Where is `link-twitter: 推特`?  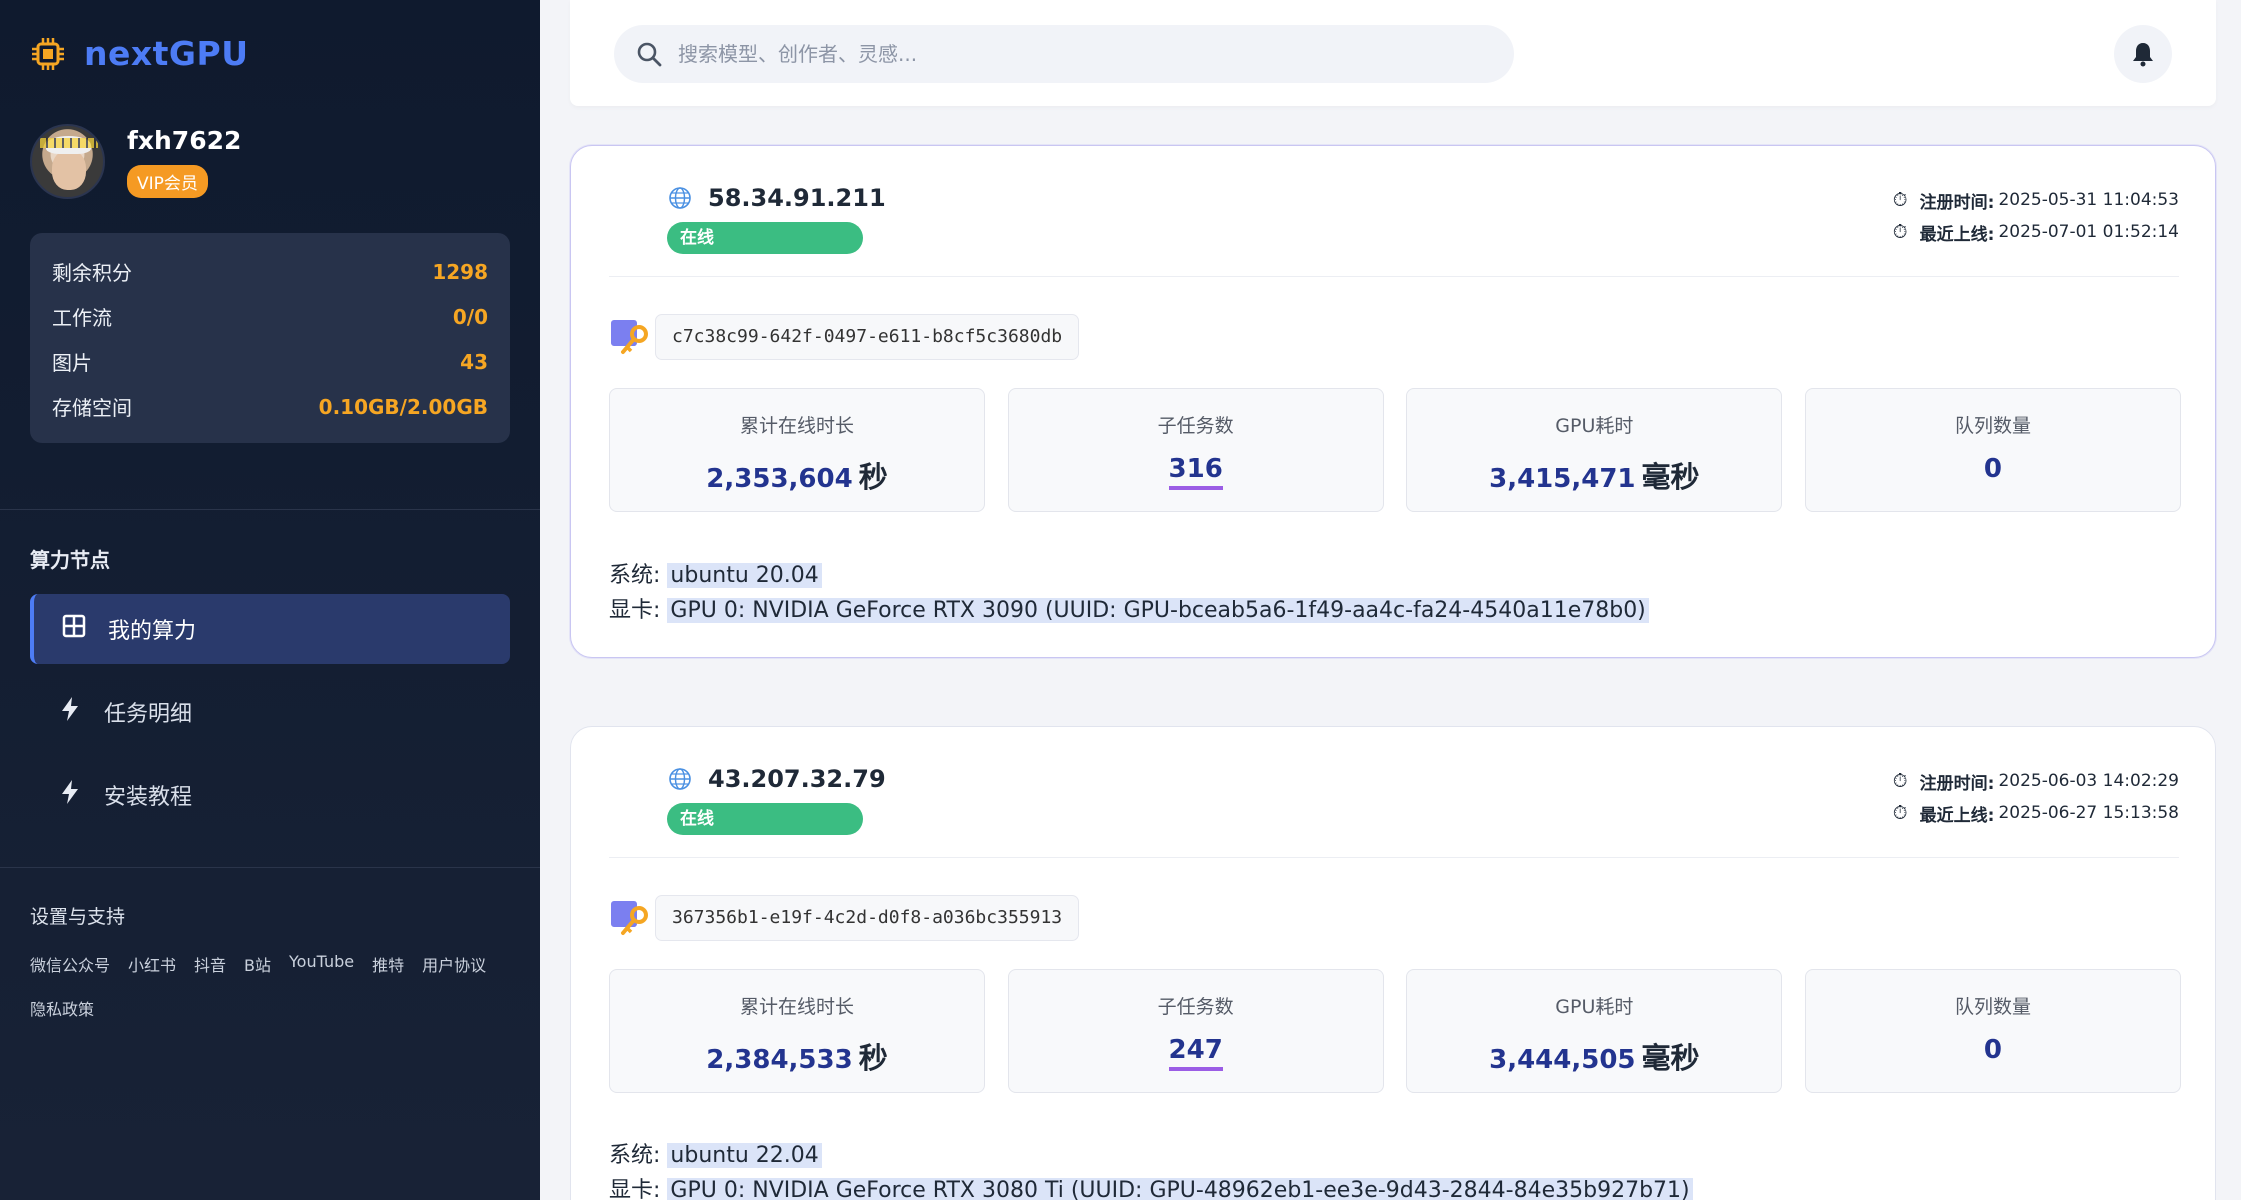 link-twitter: 推特 is located at coordinates (388, 964).